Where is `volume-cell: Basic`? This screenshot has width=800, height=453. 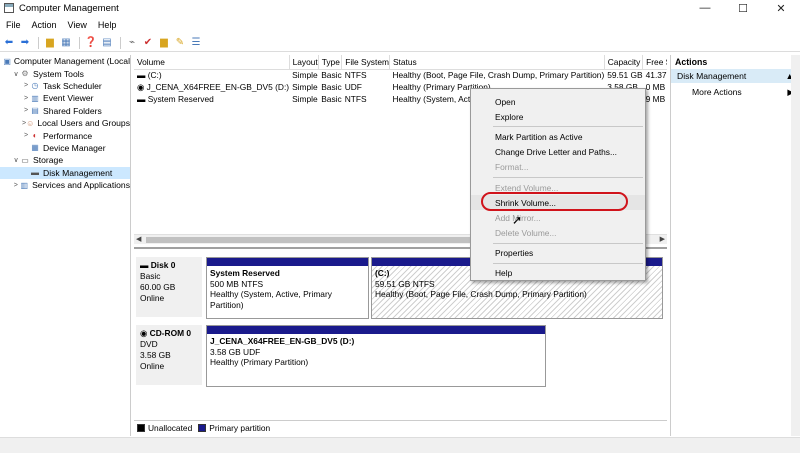 volume-cell: Basic is located at coordinates (331, 87).